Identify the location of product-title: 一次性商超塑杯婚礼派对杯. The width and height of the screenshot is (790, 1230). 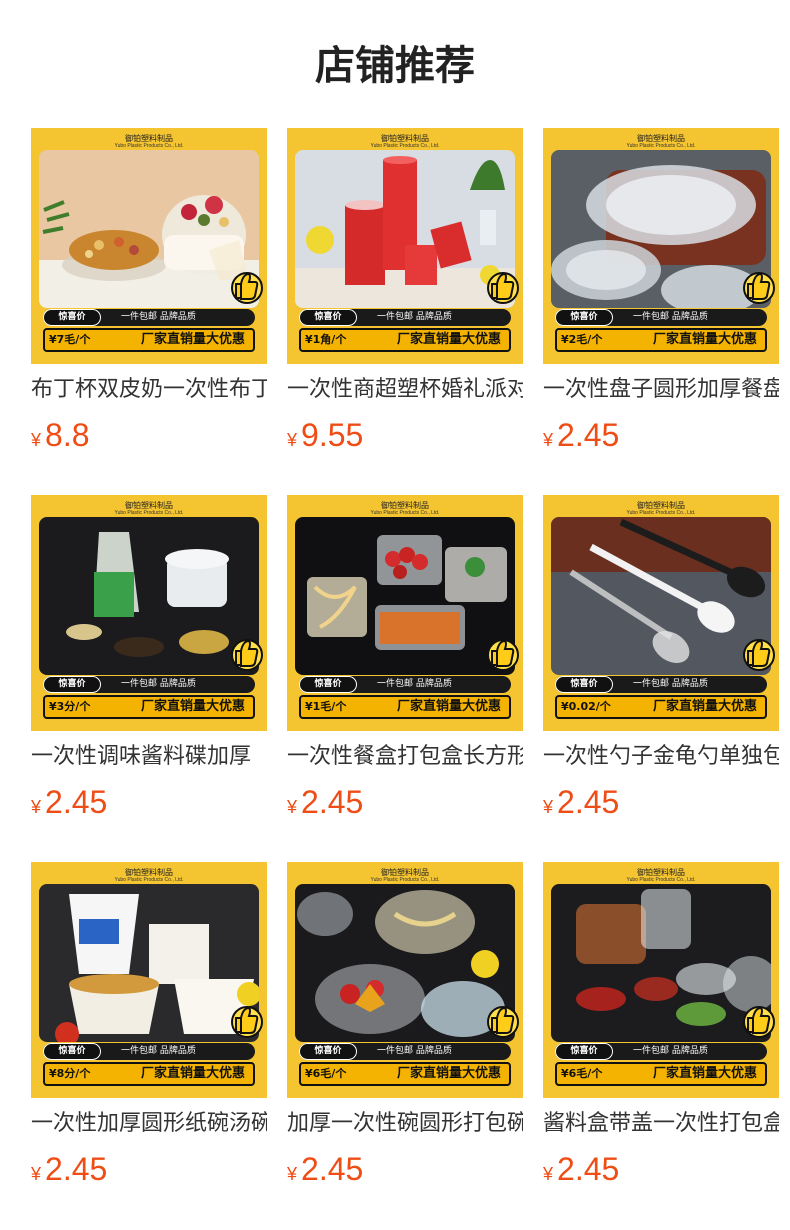
(405, 390).